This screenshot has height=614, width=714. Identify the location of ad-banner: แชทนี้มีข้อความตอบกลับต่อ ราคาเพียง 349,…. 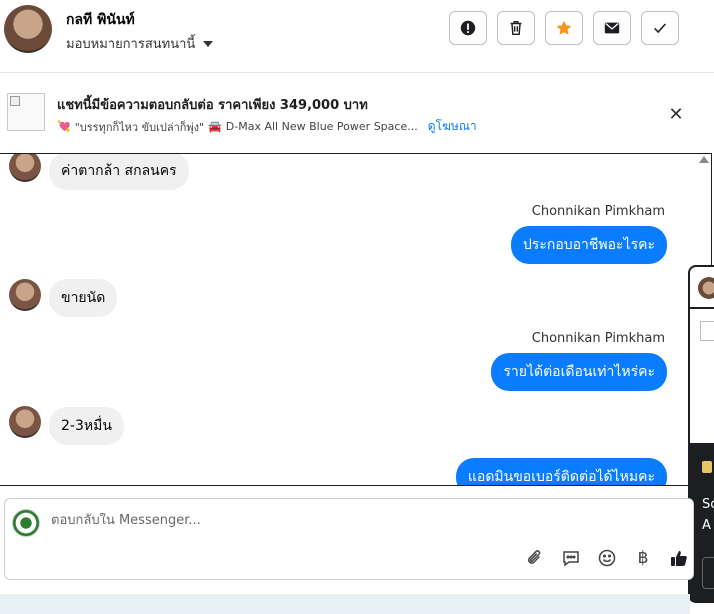
(357, 113).